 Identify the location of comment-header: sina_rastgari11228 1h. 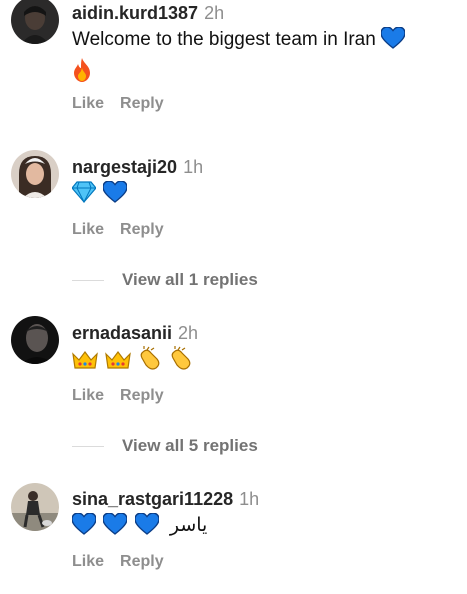
(165, 499).